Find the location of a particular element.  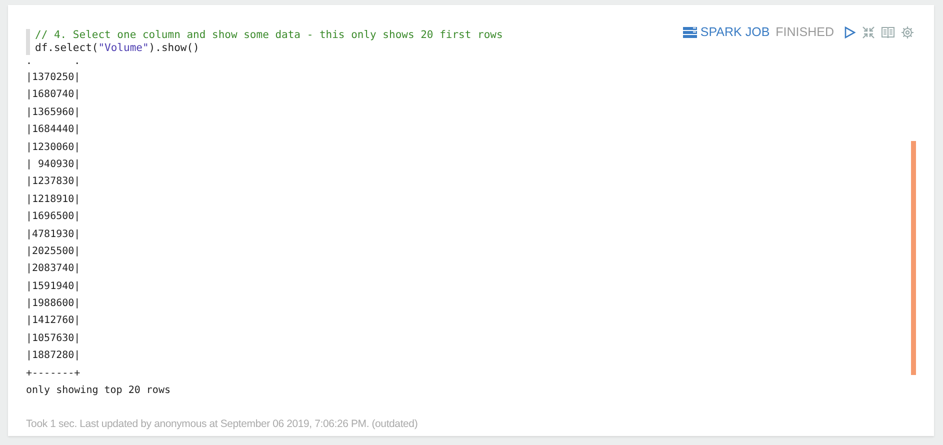

output-row-text: |1057630| is located at coordinates (54, 339).